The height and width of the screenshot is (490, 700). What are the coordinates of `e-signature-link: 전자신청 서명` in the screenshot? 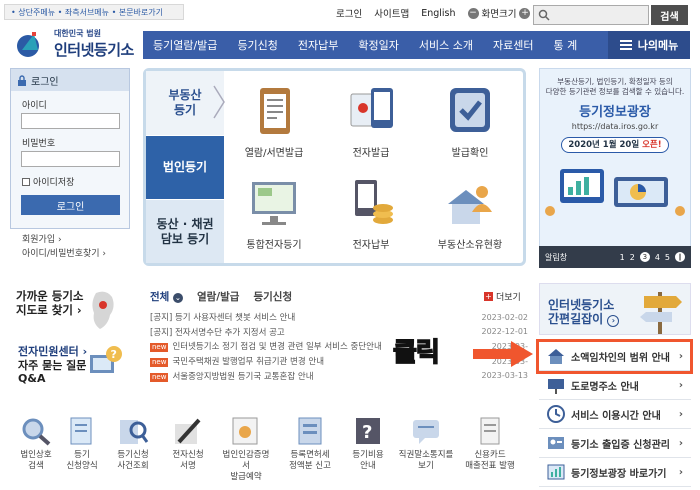 It's located at (188, 444).